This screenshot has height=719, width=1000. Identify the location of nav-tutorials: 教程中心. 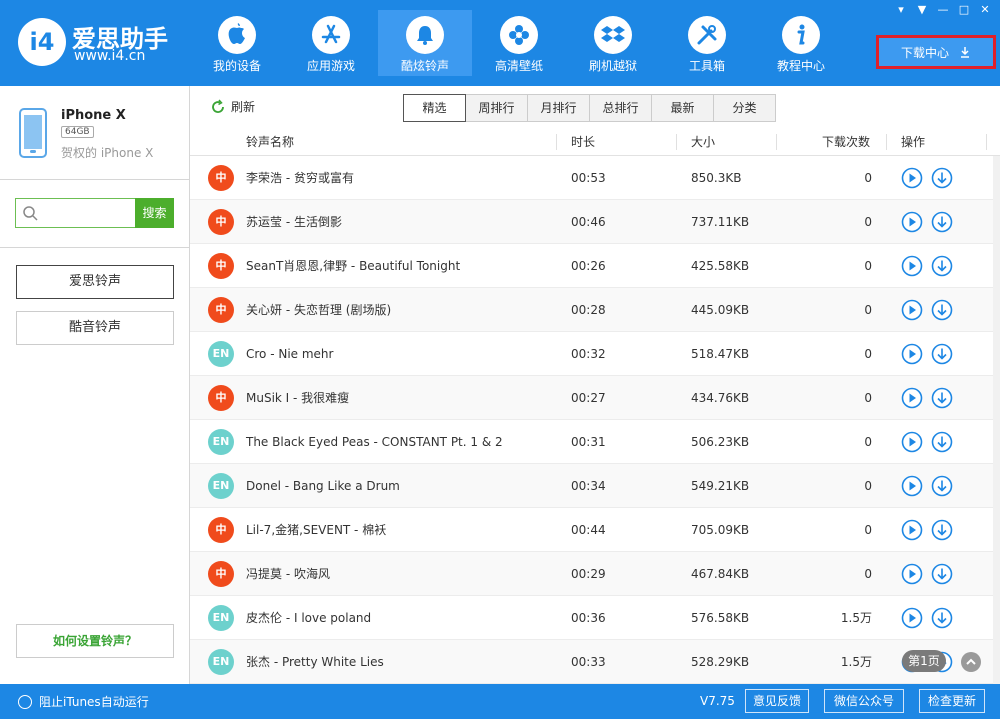
(801, 43).